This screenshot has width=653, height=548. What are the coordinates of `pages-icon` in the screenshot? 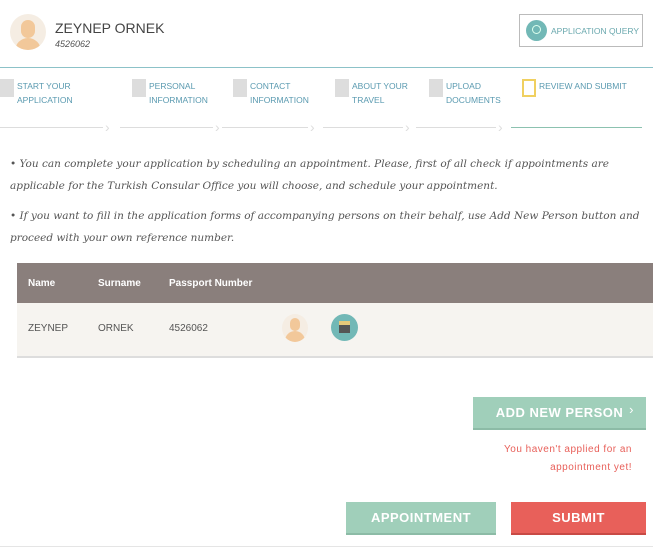 It's located at (240, 88).